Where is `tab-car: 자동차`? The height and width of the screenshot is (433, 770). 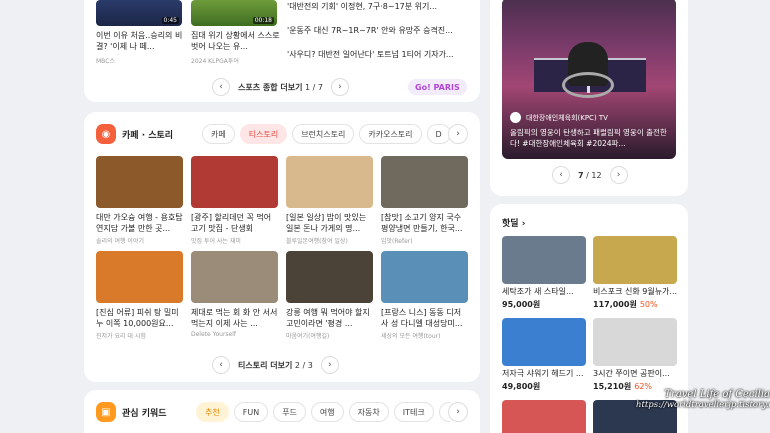 tab-car: 자동차 is located at coordinates (368, 412).